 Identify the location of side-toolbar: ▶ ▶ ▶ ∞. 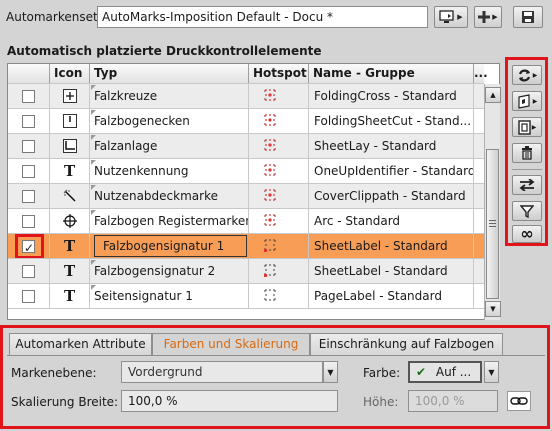
(526, 151).